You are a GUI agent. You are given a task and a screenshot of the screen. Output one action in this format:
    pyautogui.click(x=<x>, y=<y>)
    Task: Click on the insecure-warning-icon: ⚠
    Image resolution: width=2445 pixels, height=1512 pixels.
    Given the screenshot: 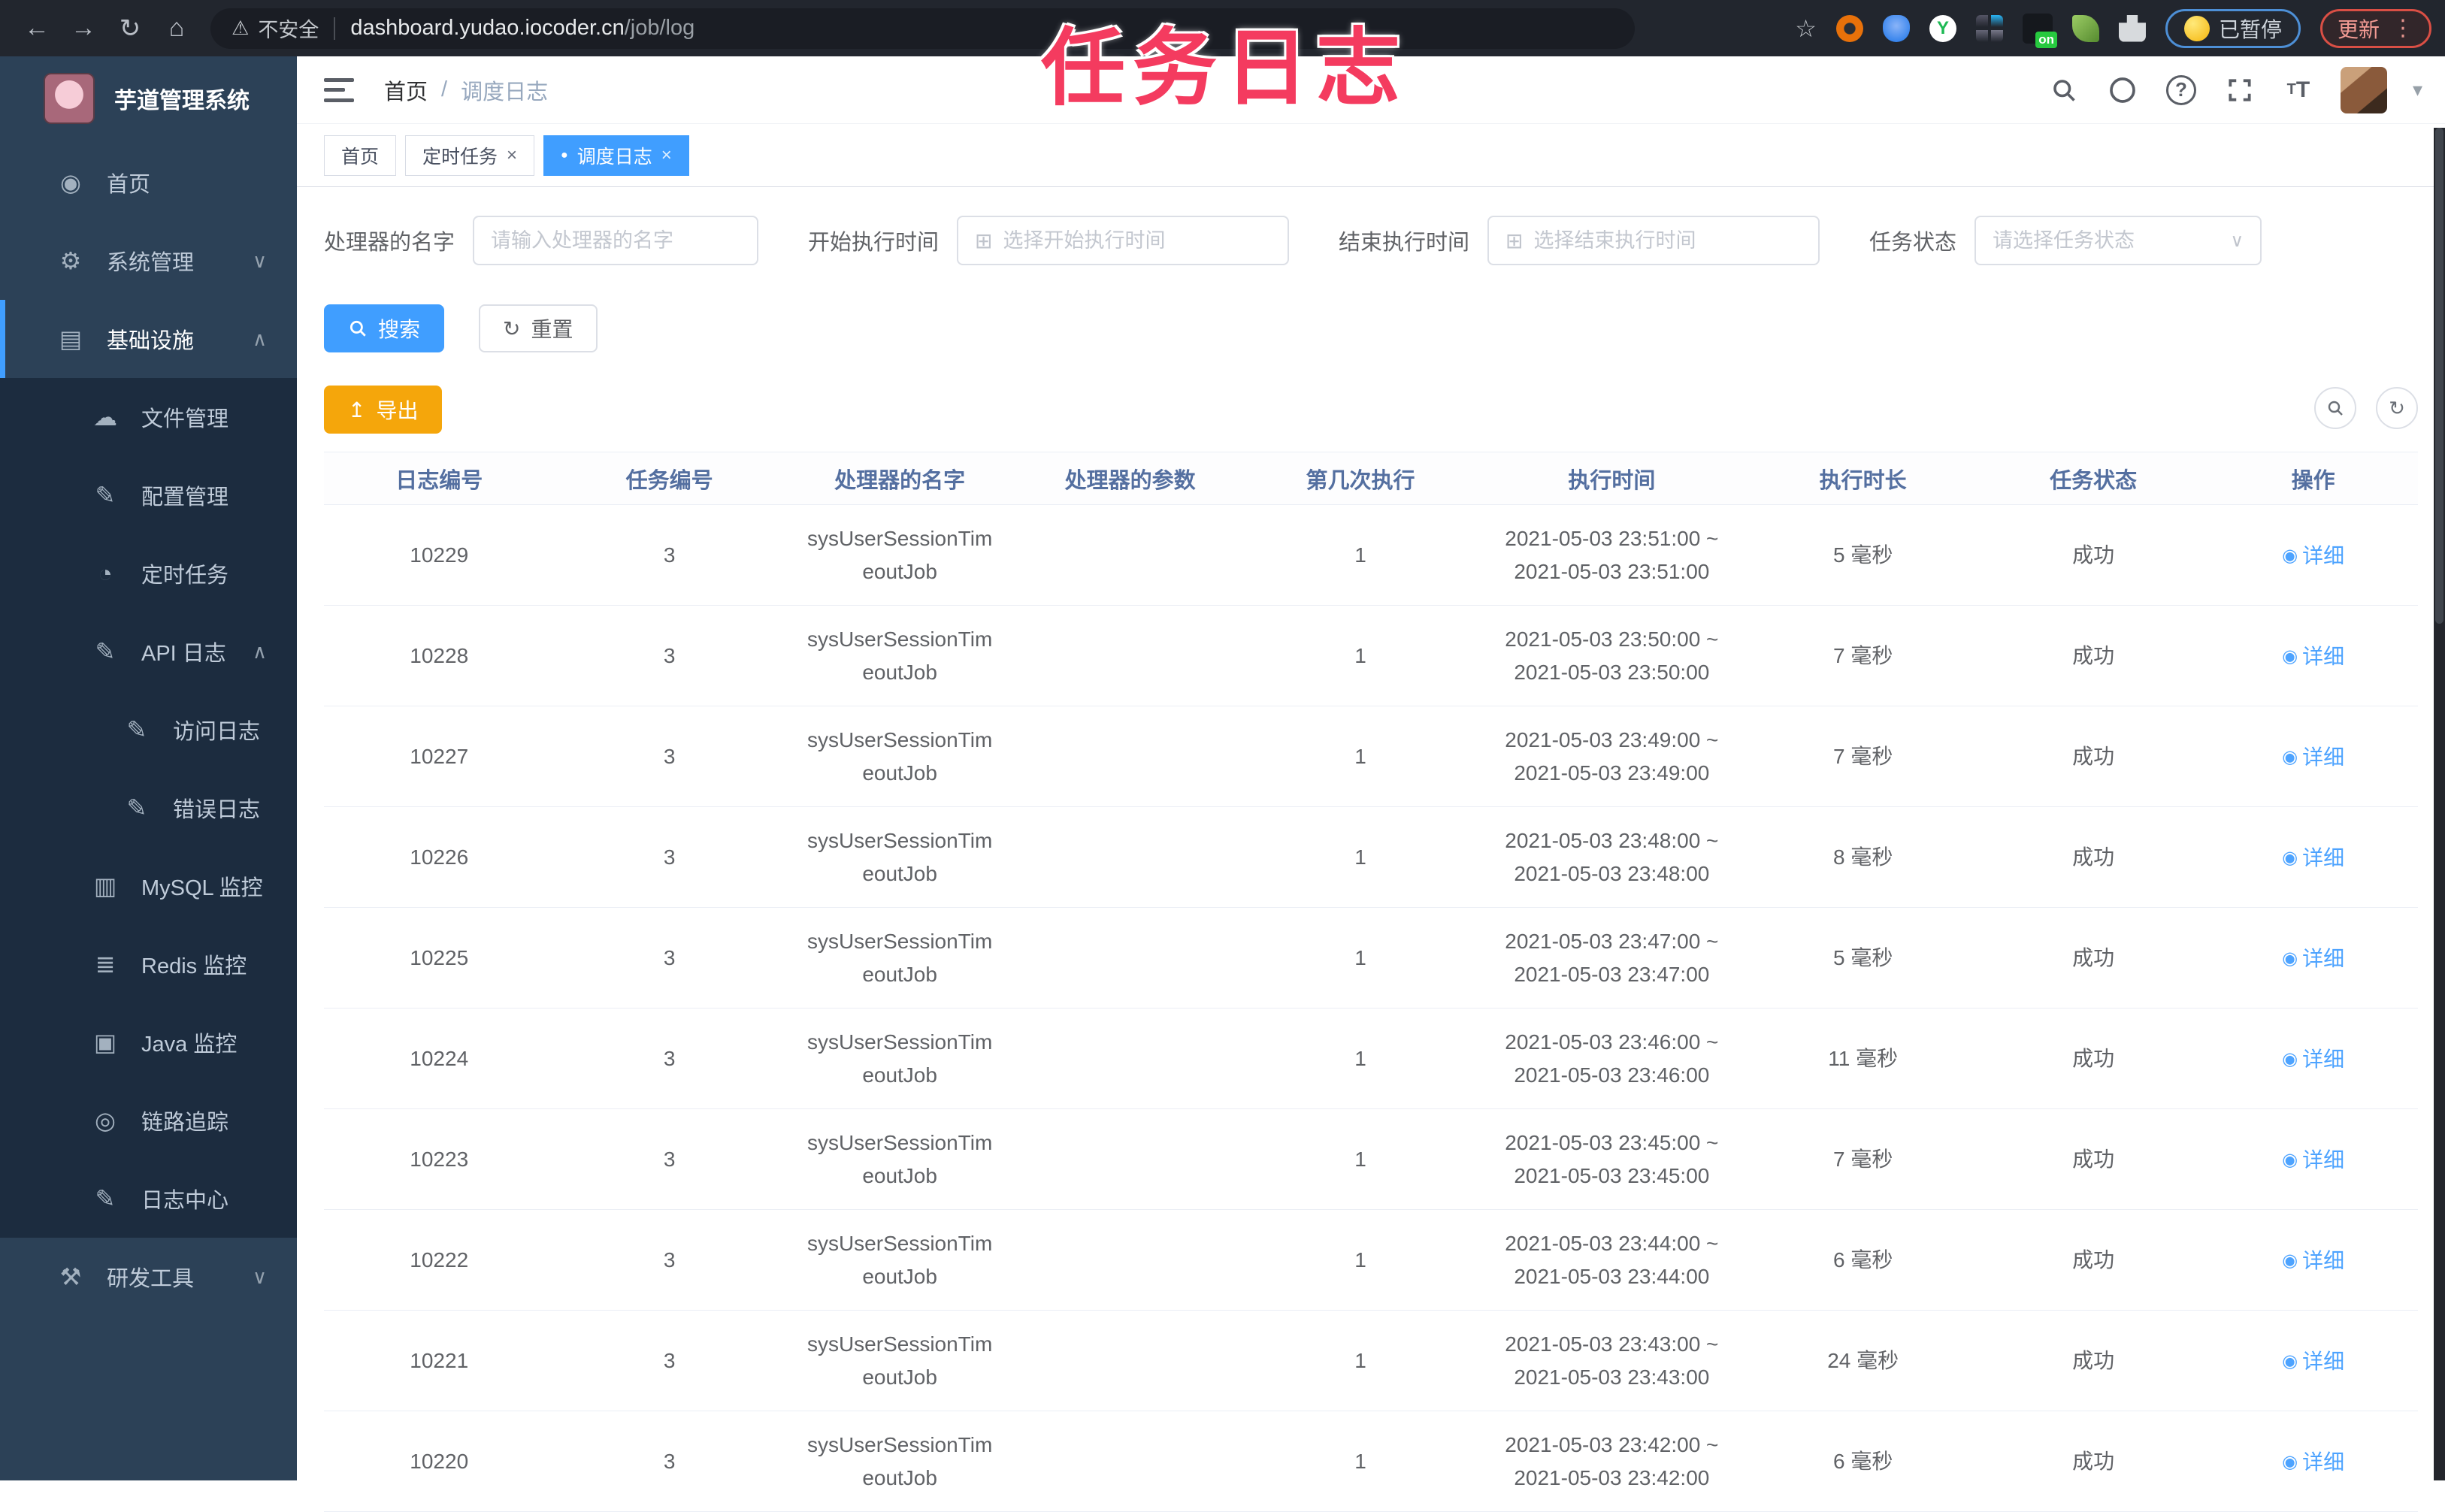 What is the action you would take?
    pyautogui.click(x=240, y=29)
    